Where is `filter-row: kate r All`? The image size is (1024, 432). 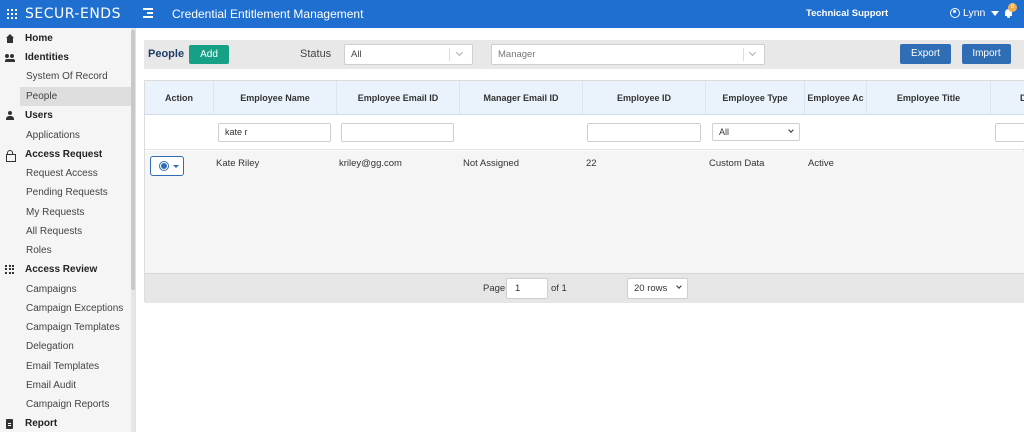
filter-row: kate r All is located at coordinates (584, 132).